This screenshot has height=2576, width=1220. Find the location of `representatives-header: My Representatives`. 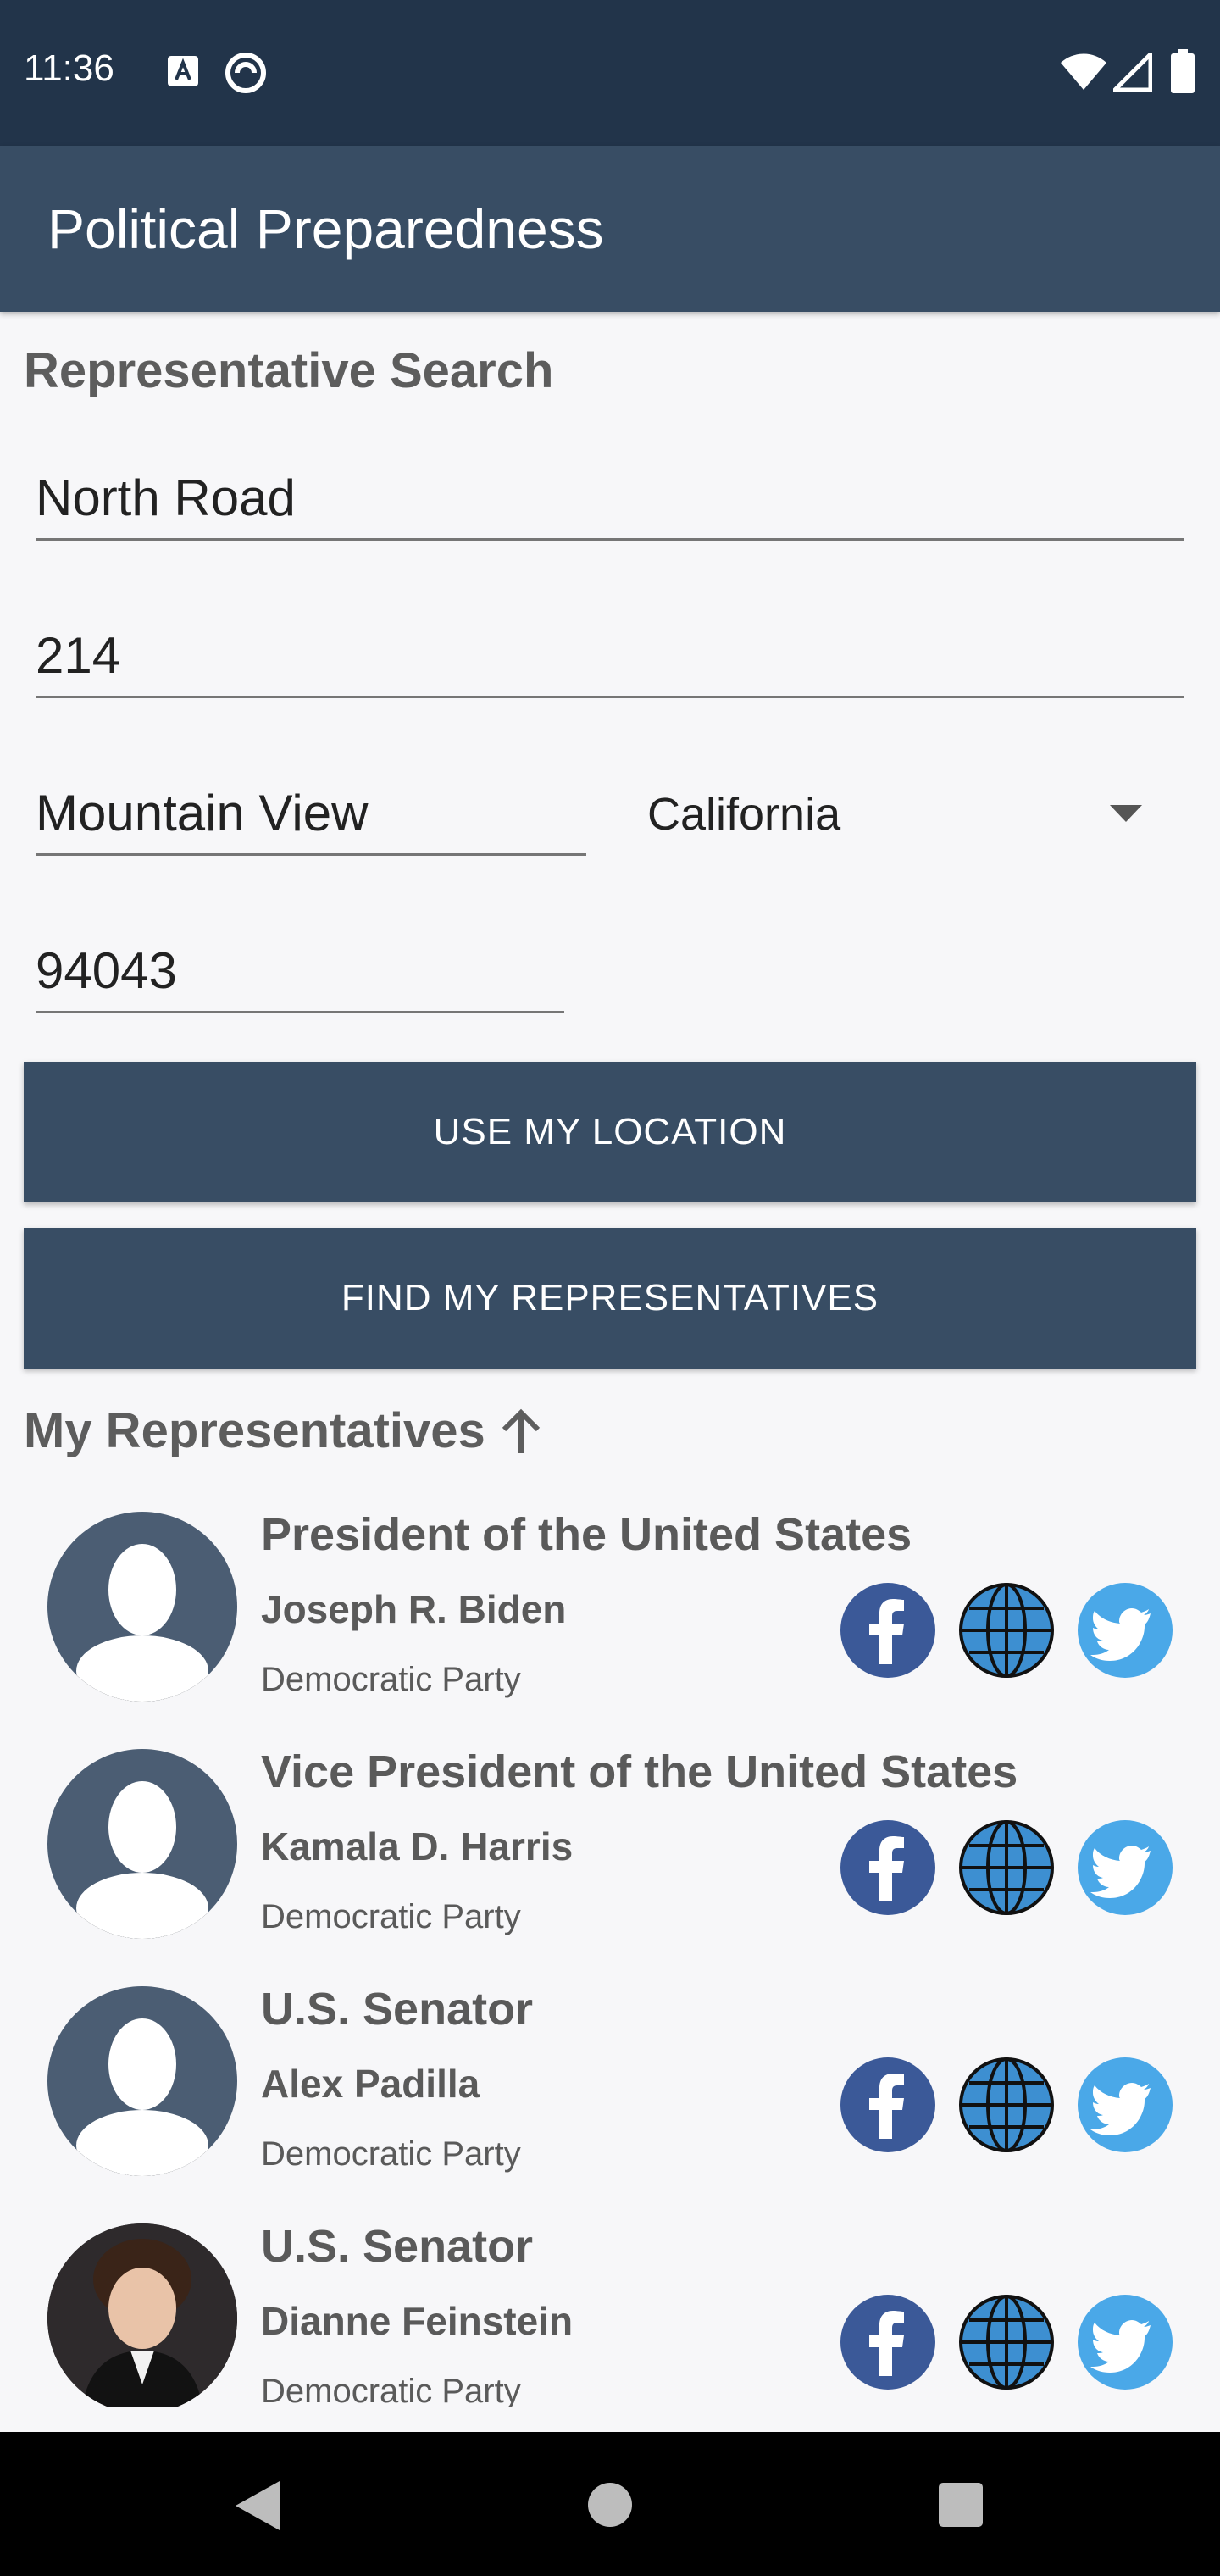

representatives-header: My Representatives is located at coordinates (284, 1430).